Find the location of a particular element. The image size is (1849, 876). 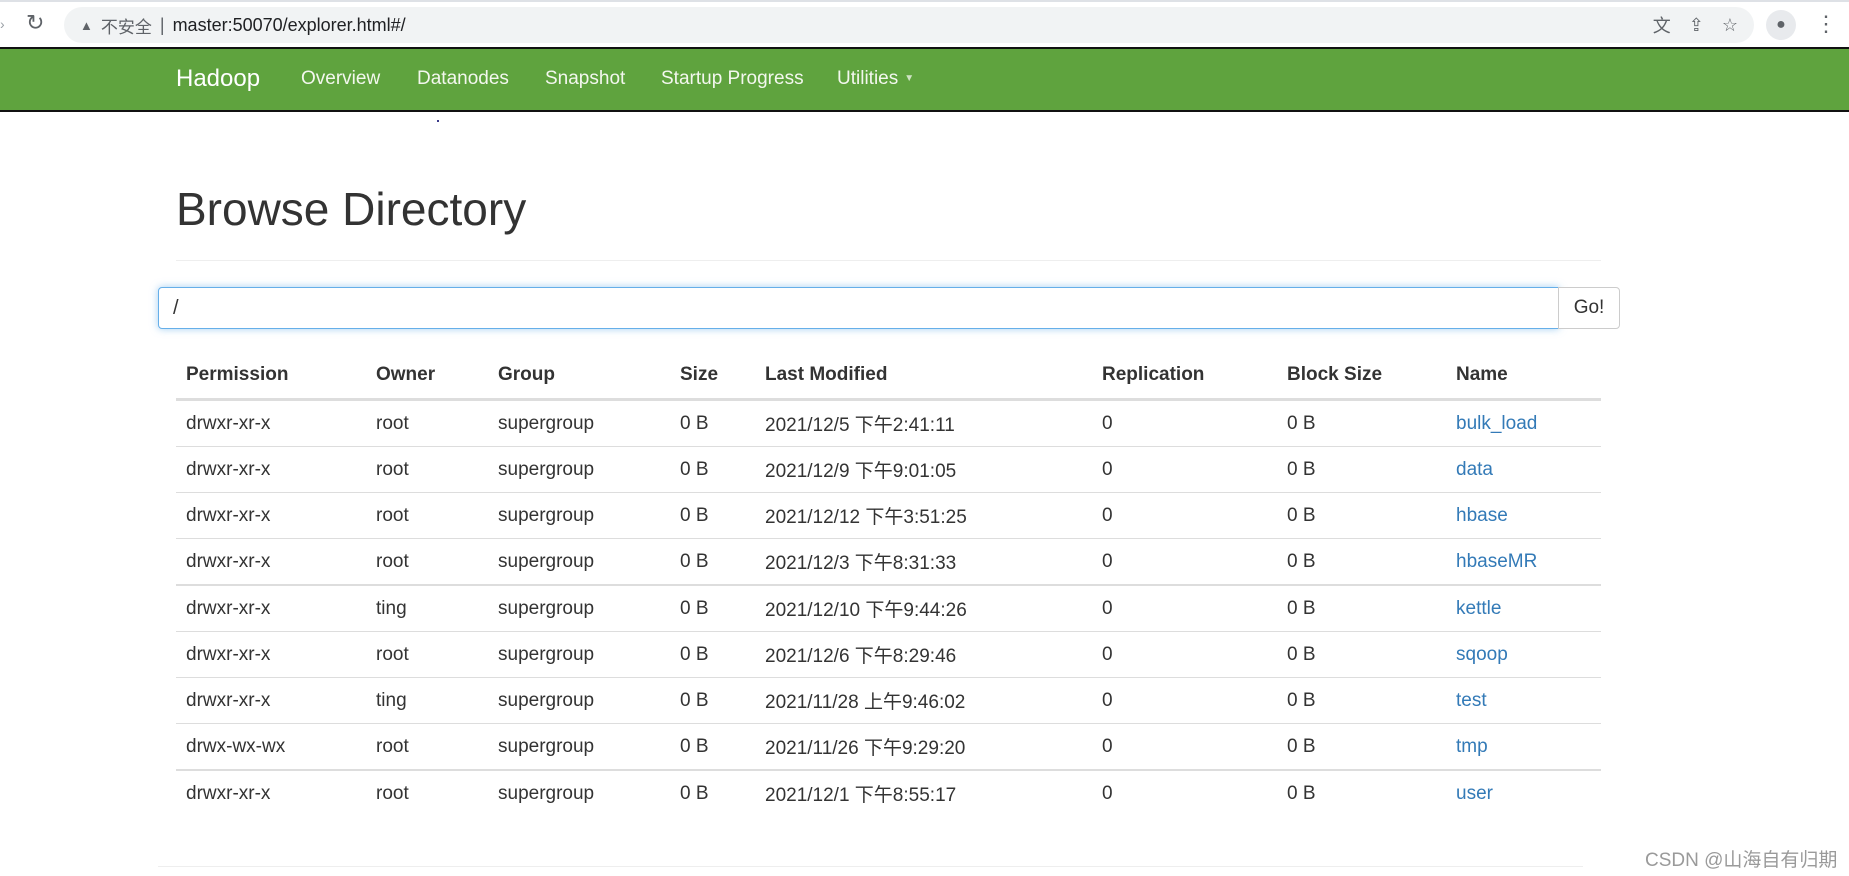

header-block-size: Block Size is located at coordinates (1361, 376).